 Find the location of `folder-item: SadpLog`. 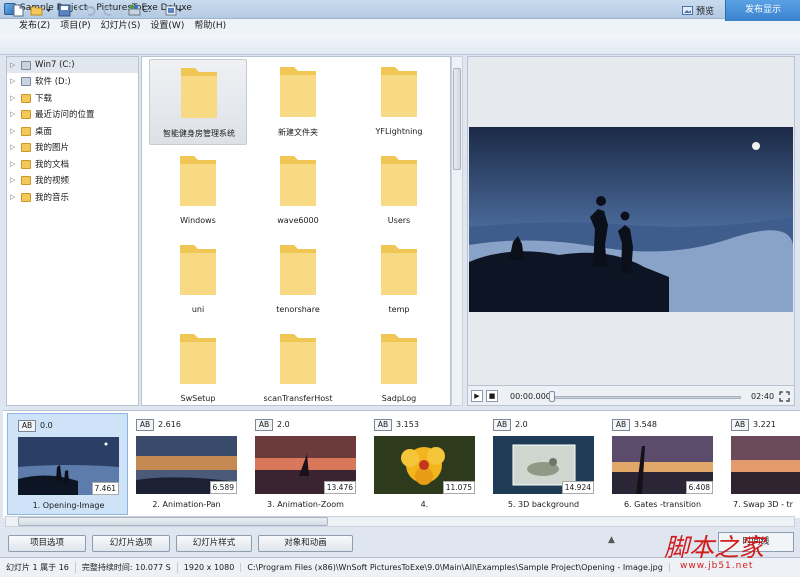

folder-item: SadpLog is located at coordinates (399, 365).